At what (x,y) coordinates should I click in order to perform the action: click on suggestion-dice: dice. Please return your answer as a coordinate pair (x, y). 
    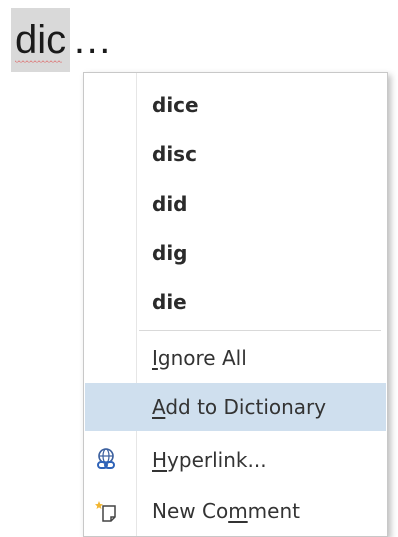
    Looking at the image, I should click on (235, 105).